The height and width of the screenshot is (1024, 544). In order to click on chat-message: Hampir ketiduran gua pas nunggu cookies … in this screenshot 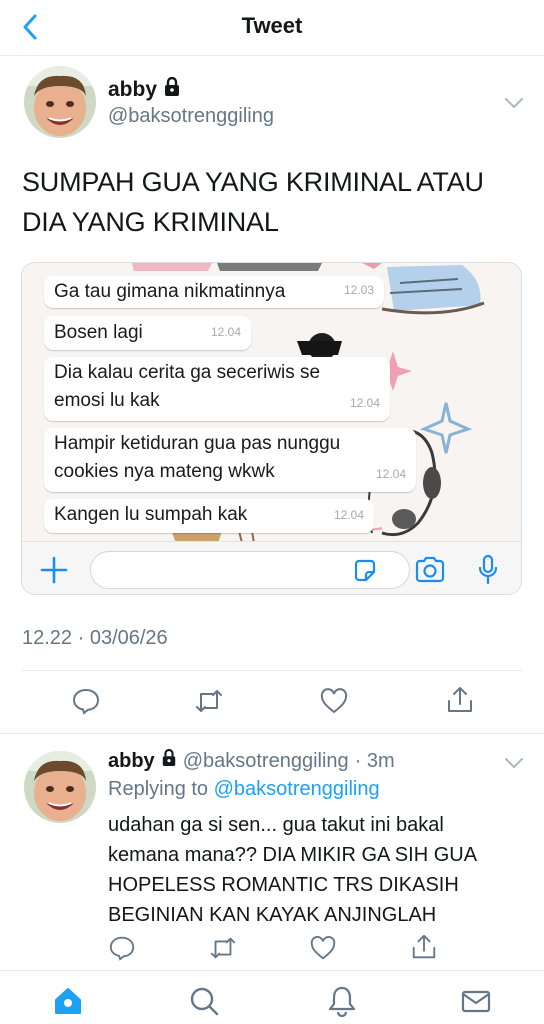, I will do `click(230, 460)`.